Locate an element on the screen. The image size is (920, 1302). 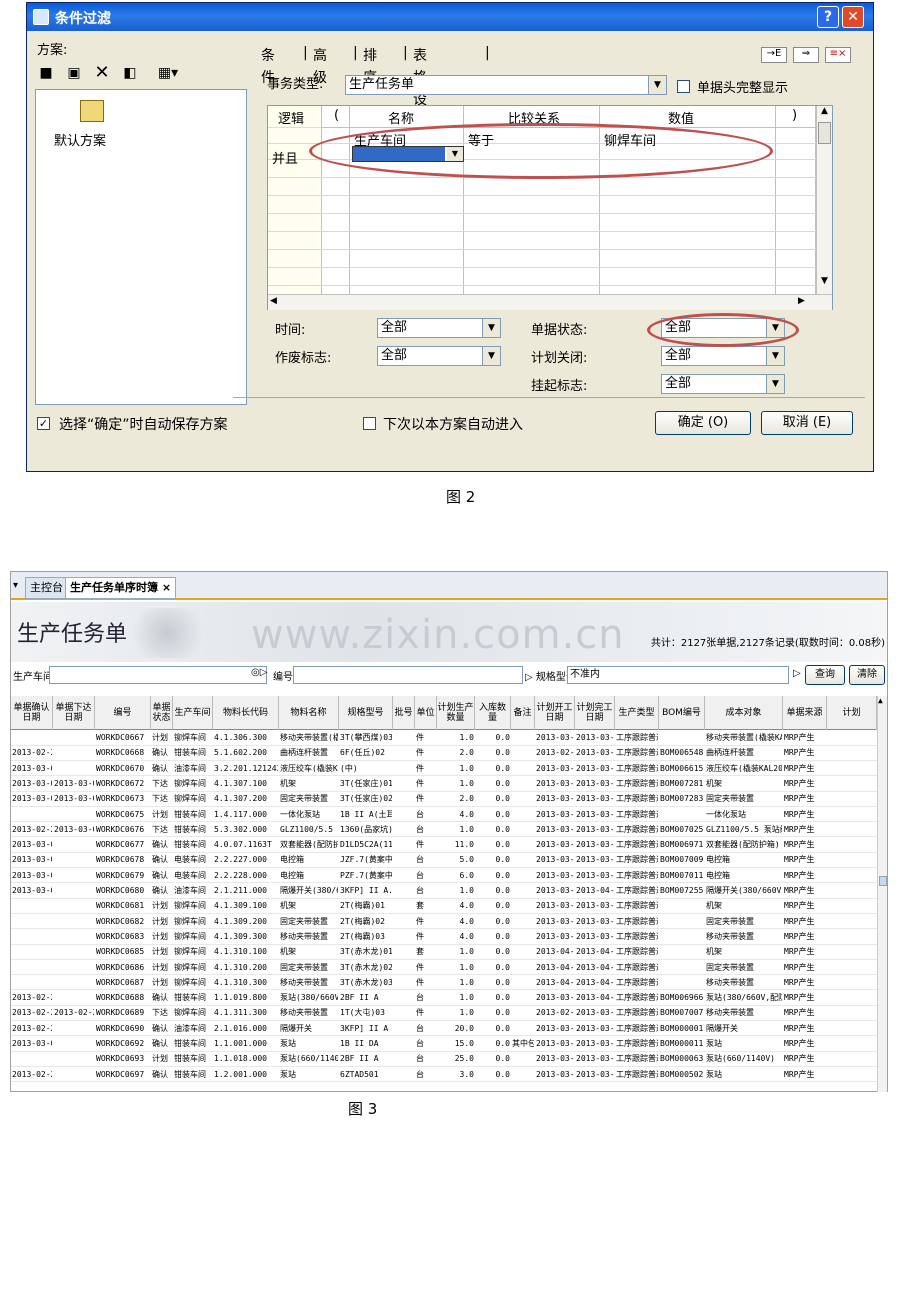
table-vscroll: ▲ is located at coordinates (882, 894).